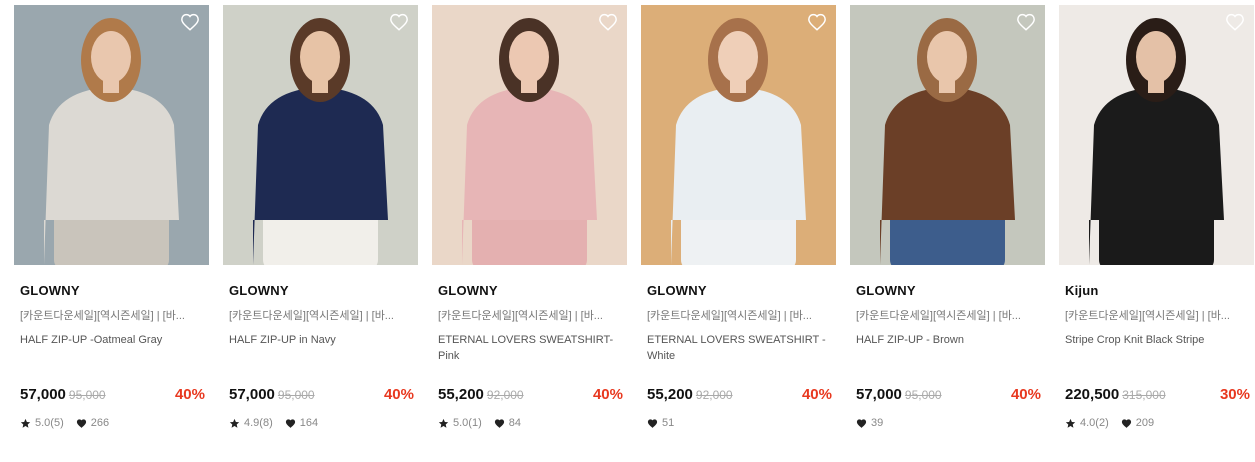 Image resolution: width=1255 pixels, height=462 pixels. I want to click on likes: 84, so click(507, 423).